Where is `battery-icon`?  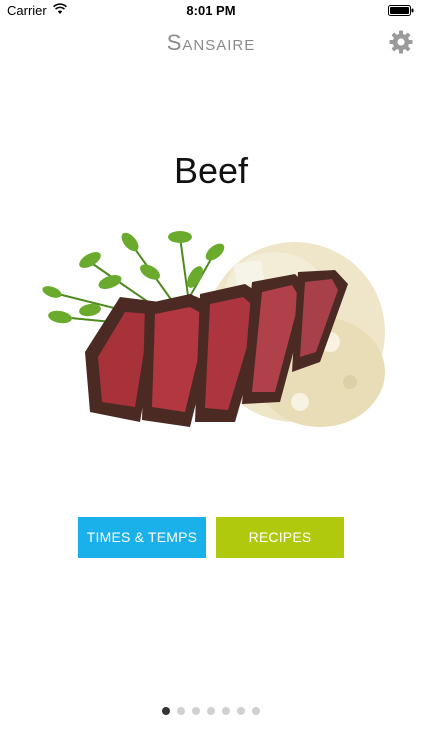 battery-icon is located at coordinates (401, 10).